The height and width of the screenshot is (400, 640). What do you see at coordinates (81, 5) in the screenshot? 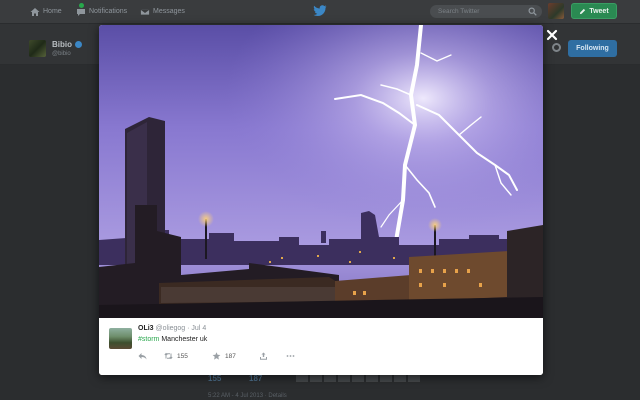
I see `notification-dot` at bounding box center [81, 5].